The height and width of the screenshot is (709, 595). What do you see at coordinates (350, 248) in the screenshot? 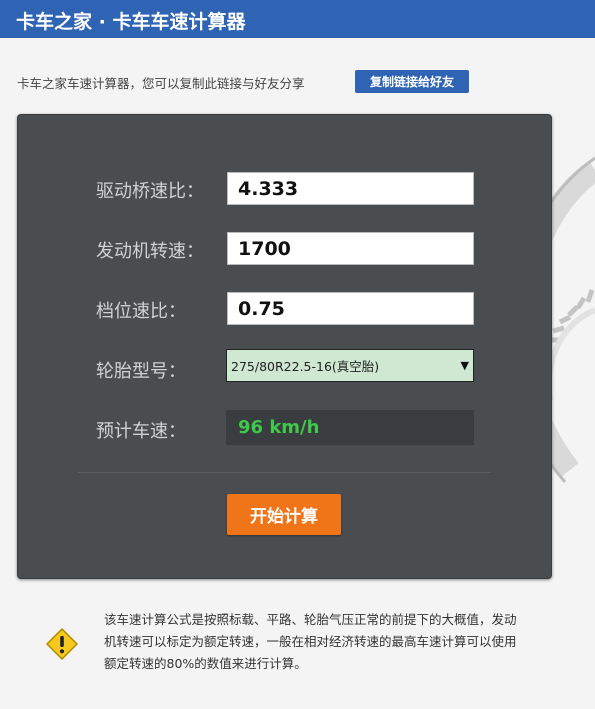
I see `engine-speed-input` at bounding box center [350, 248].